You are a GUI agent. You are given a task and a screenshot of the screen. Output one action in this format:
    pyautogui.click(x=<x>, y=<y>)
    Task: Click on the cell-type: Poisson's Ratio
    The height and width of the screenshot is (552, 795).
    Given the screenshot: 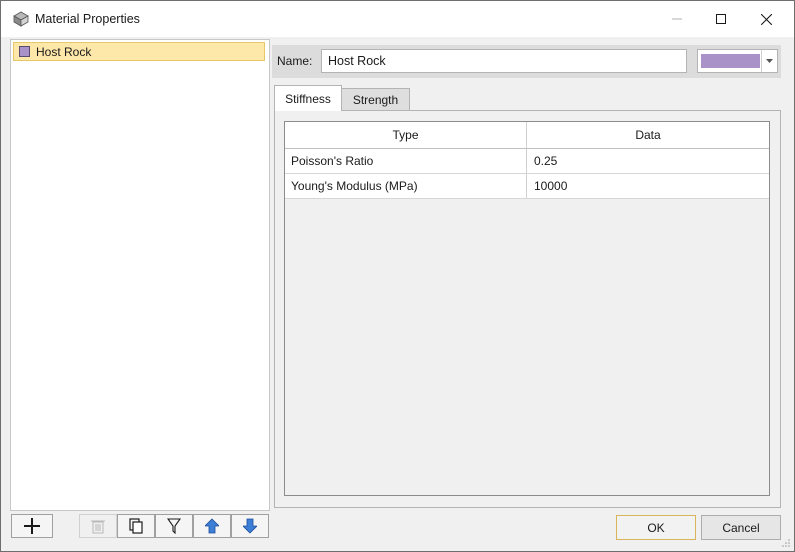 What is the action you would take?
    pyautogui.click(x=406, y=161)
    